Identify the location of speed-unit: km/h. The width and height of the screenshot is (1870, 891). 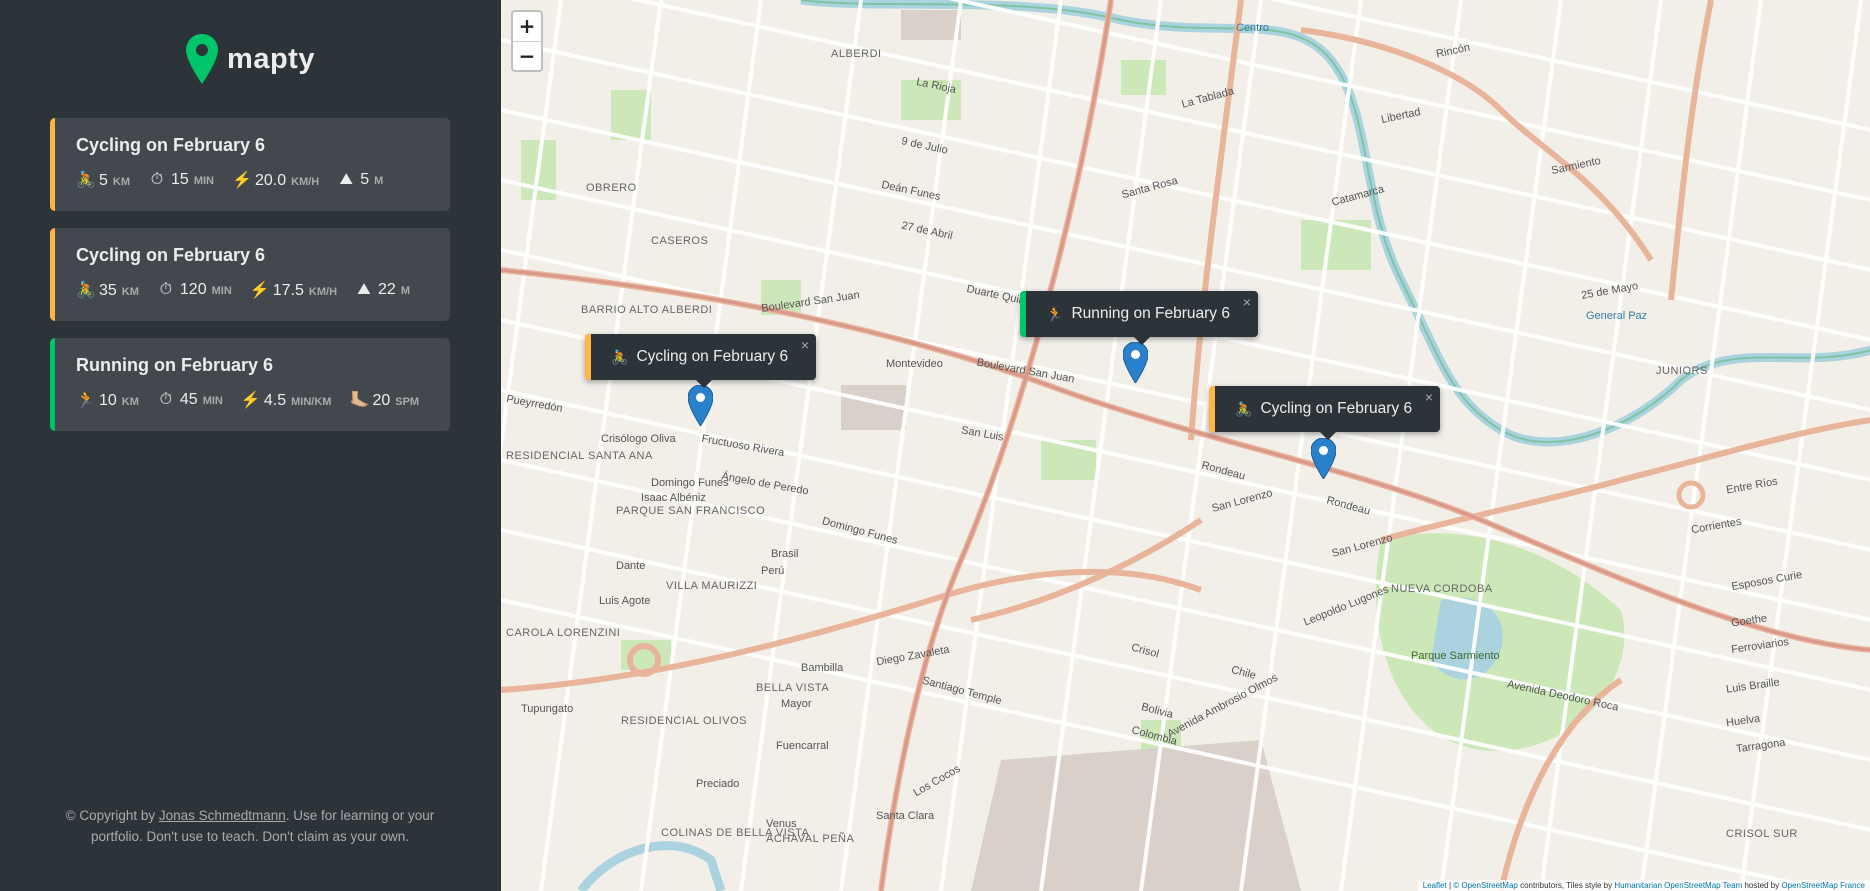
(323, 292).